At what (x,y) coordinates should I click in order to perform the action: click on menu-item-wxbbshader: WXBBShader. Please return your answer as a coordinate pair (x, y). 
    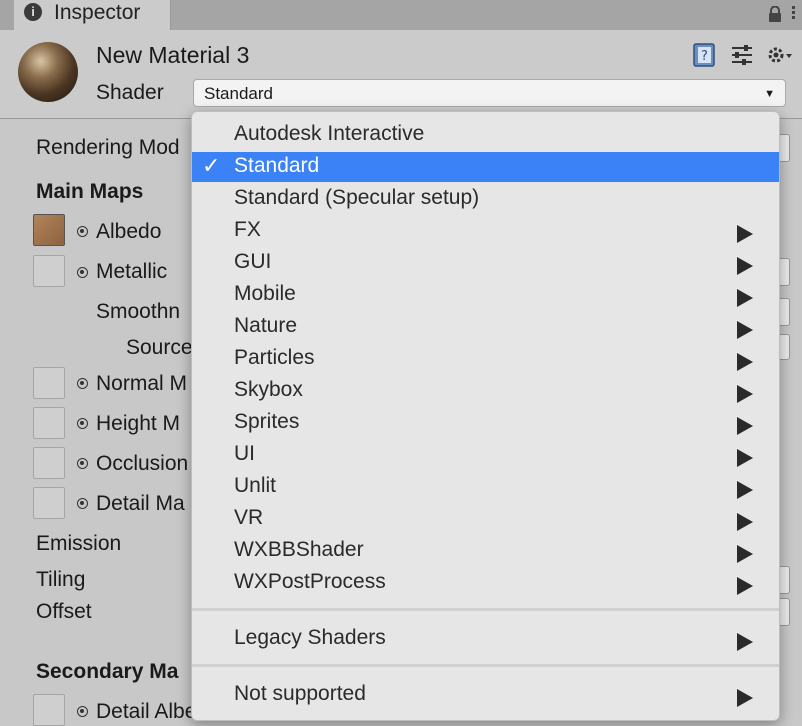
    Looking at the image, I should click on (485, 551).